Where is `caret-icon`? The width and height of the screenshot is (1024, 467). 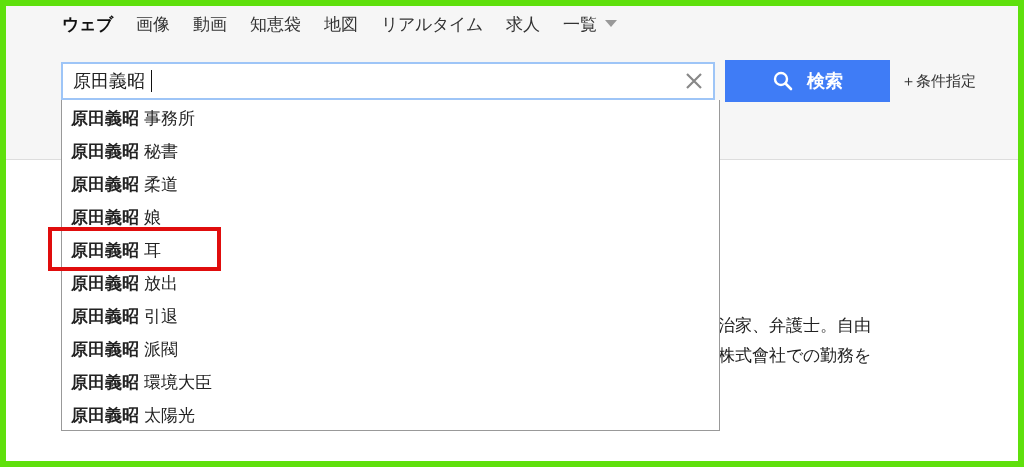 caret-icon is located at coordinates (611, 24).